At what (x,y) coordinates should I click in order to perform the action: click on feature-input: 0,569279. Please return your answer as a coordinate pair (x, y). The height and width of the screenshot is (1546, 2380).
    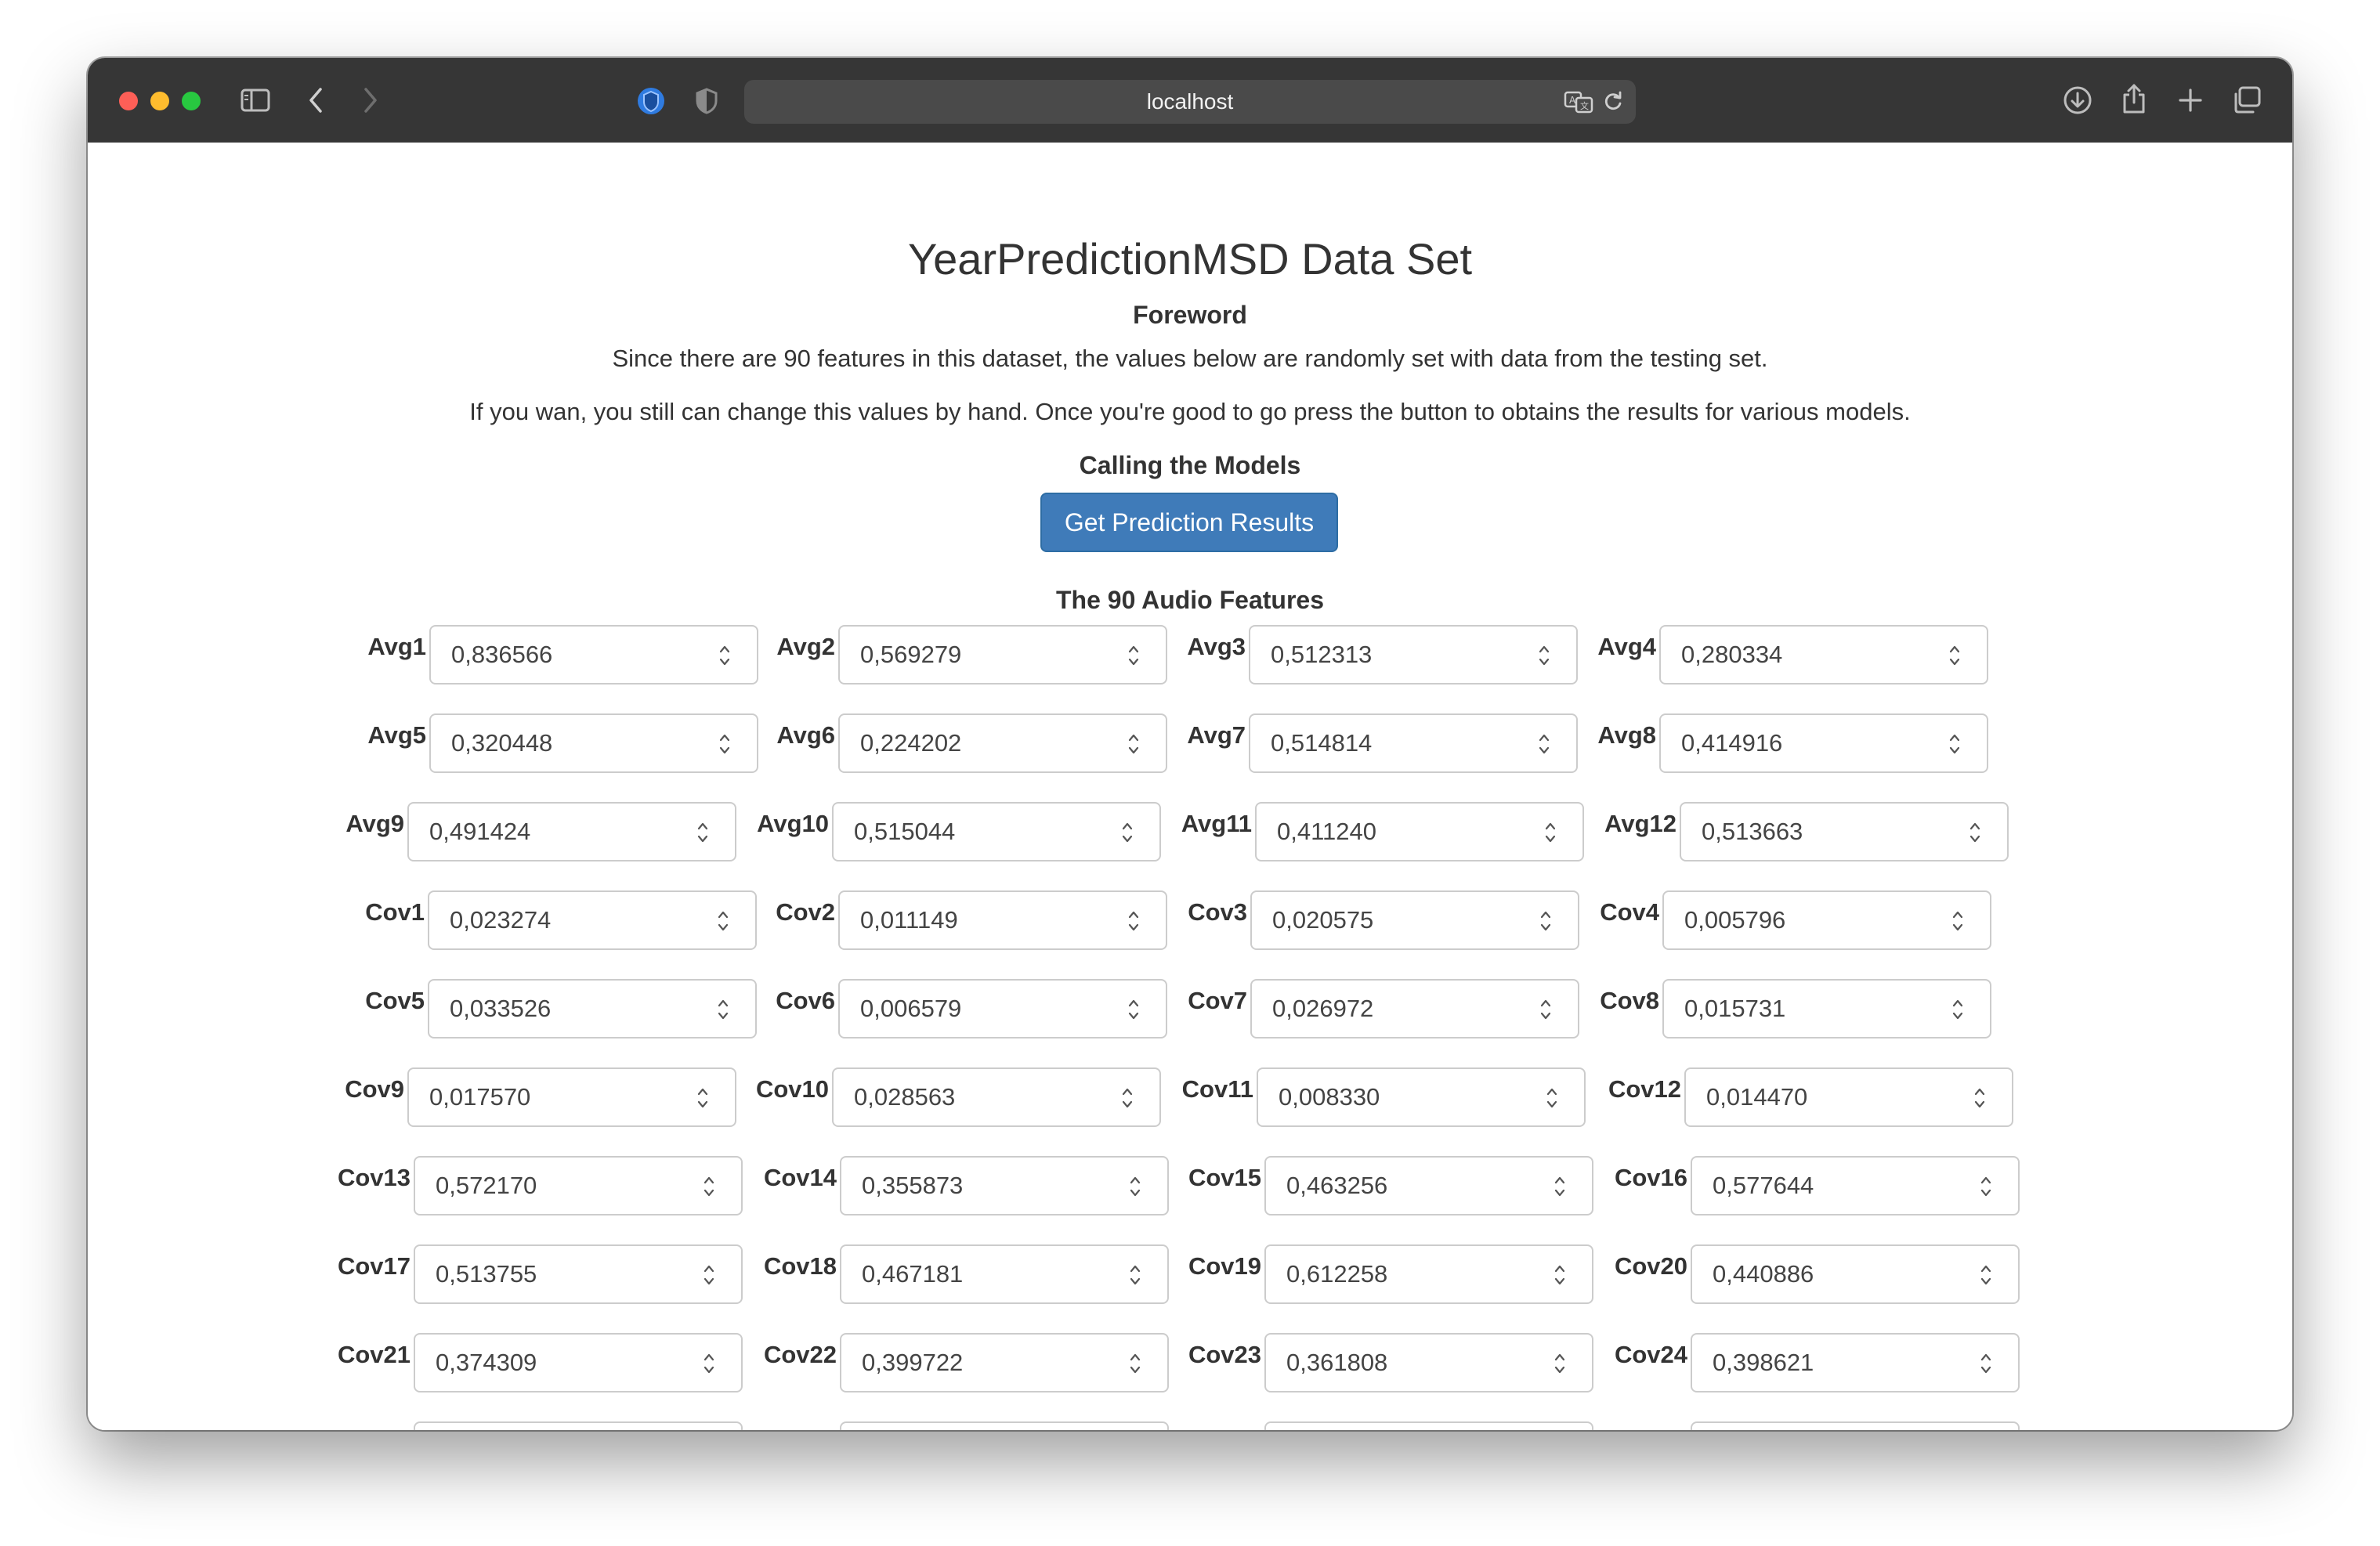
    Looking at the image, I should click on (1002, 655).